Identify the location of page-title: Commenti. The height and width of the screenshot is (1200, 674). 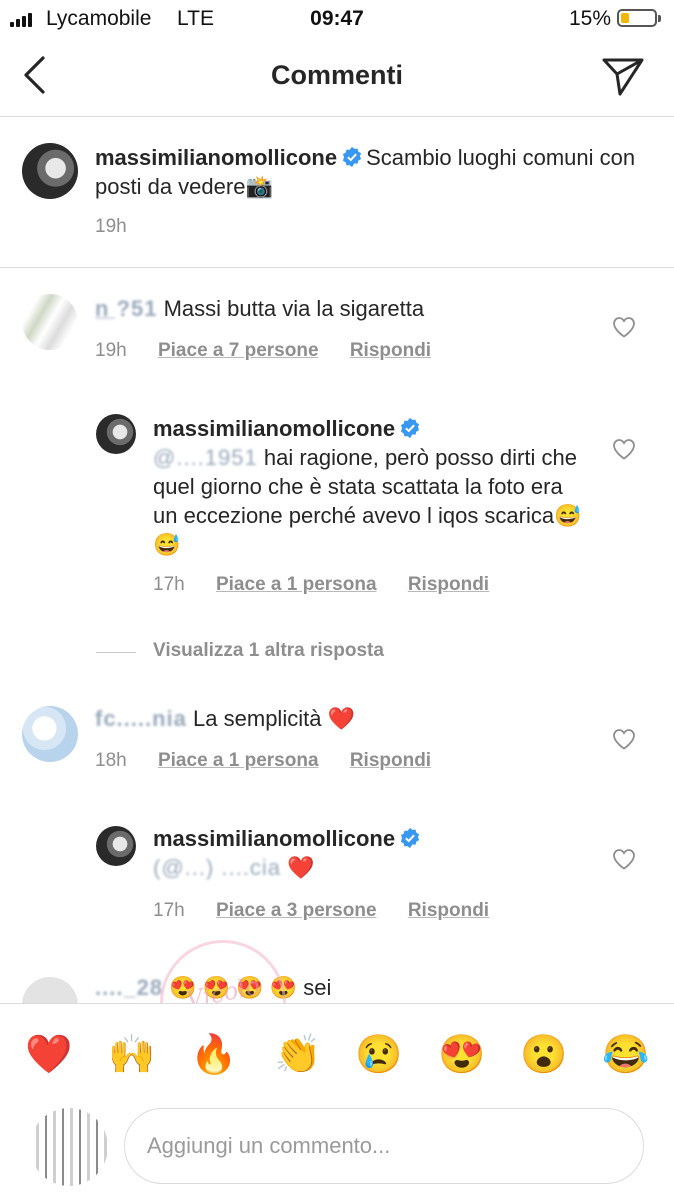
(336, 75).